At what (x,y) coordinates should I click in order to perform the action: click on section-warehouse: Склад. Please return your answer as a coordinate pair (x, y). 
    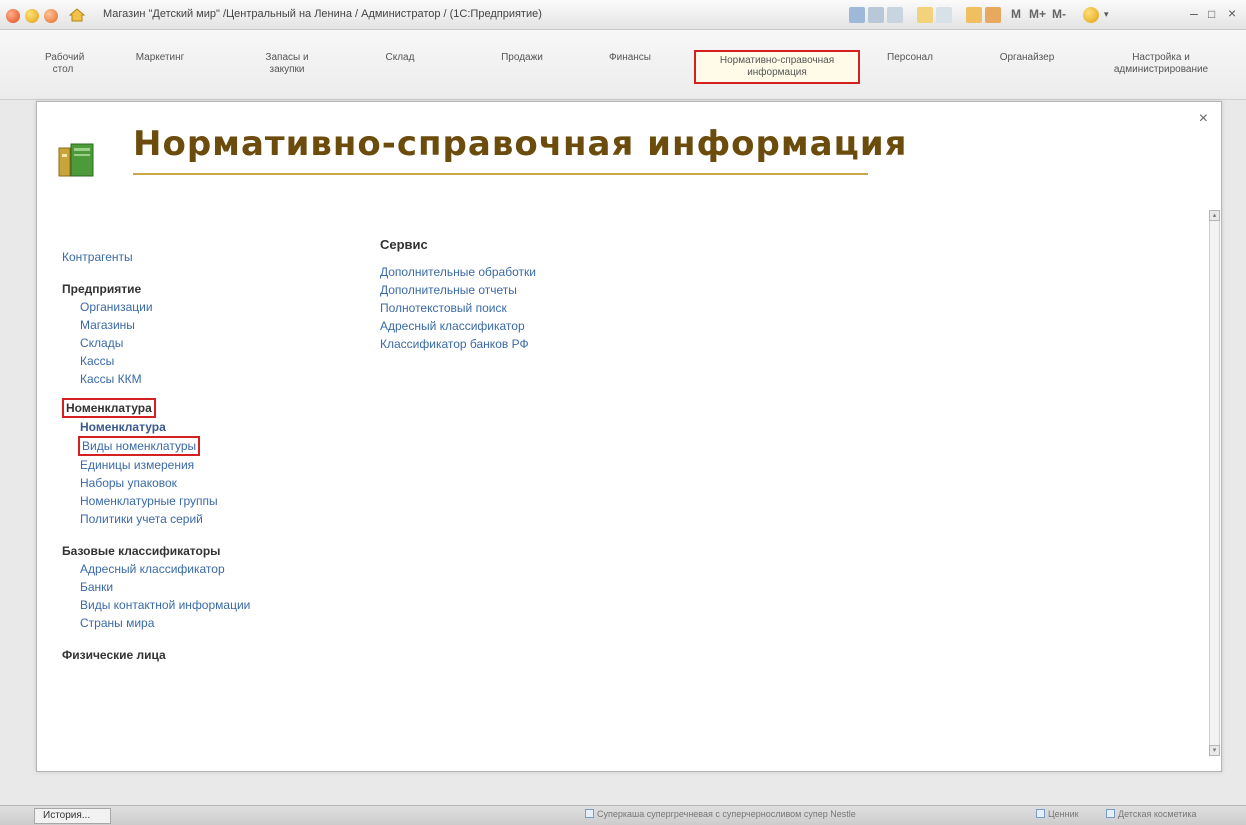
    Looking at the image, I should click on (400, 58).